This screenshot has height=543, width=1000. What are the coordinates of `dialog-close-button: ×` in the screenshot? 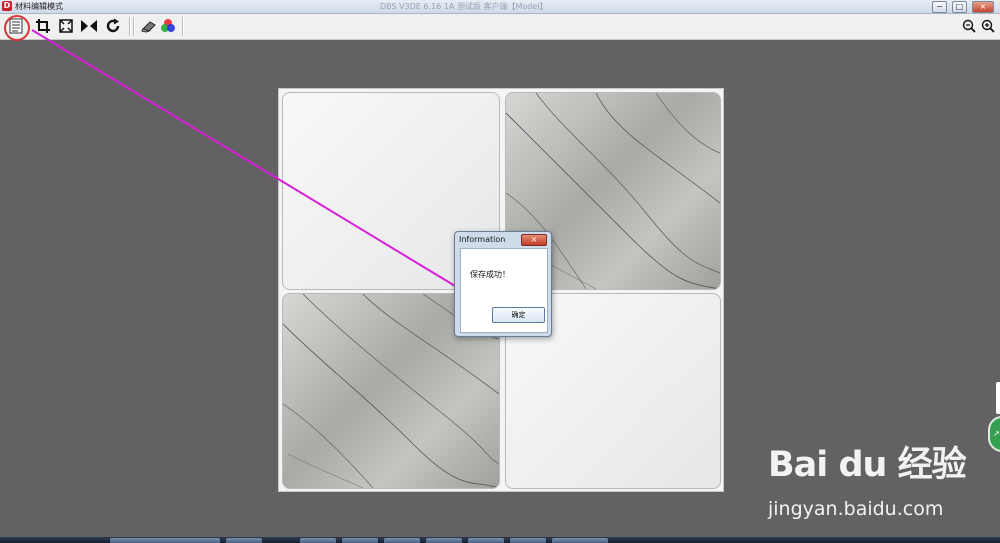 It's located at (534, 240).